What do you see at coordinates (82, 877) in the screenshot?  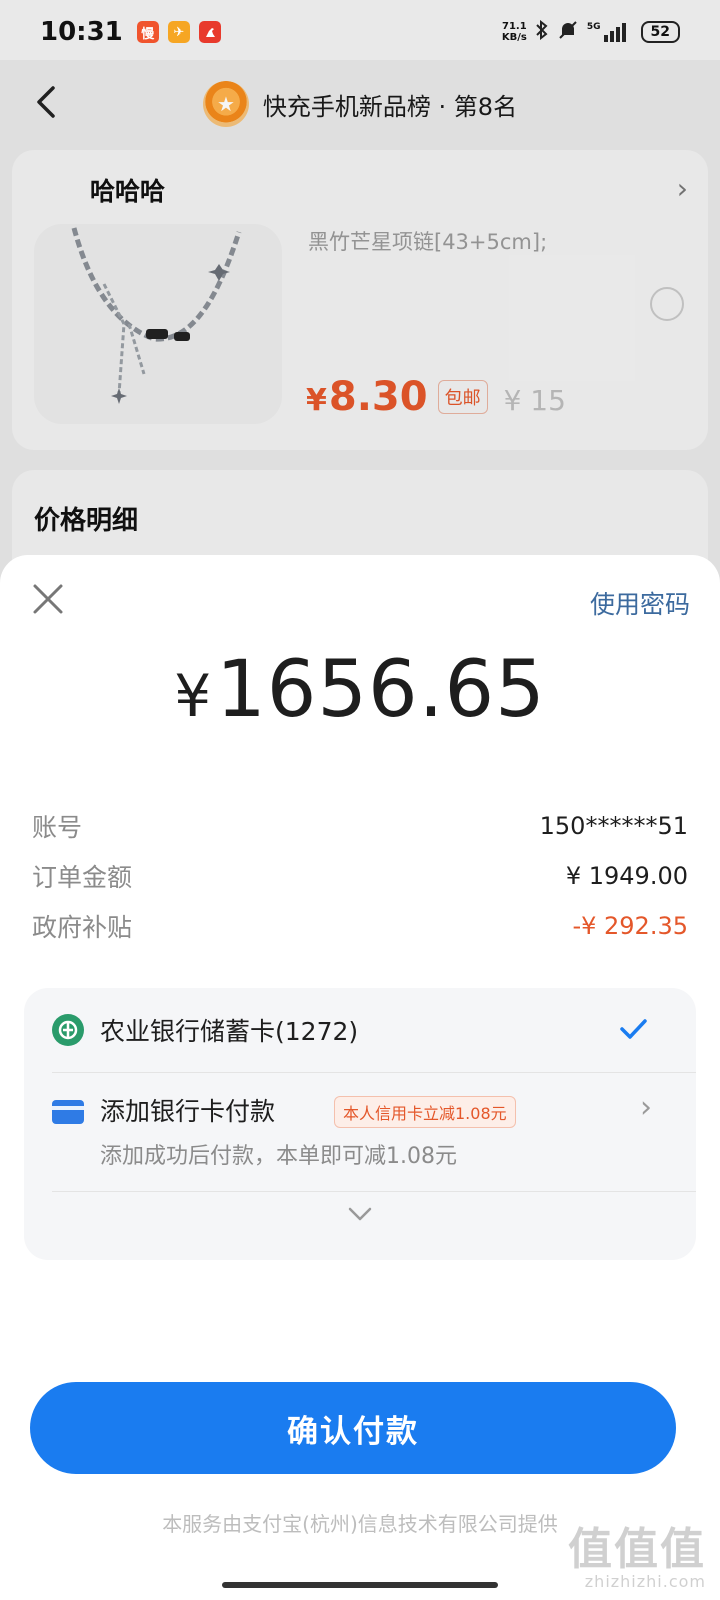 I see `order-amount-label: 订单金额` at bounding box center [82, 877].